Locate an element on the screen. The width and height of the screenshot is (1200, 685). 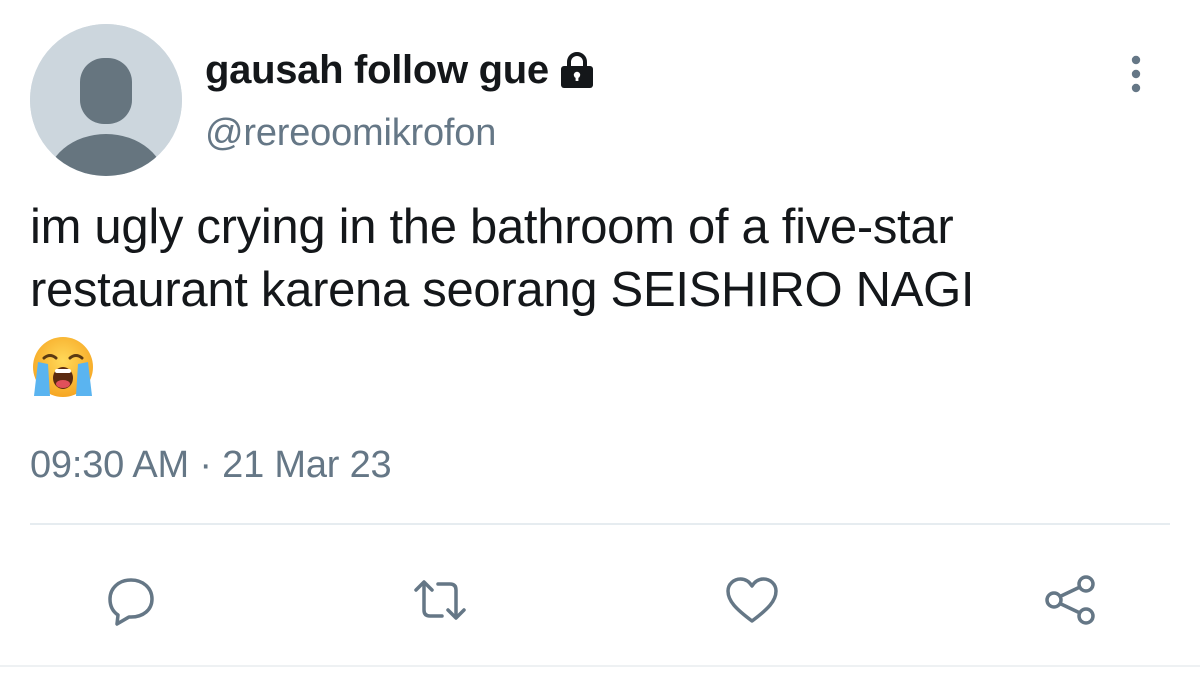
author-handle: @rereoomikrofon is located at coordinates (350, 133).